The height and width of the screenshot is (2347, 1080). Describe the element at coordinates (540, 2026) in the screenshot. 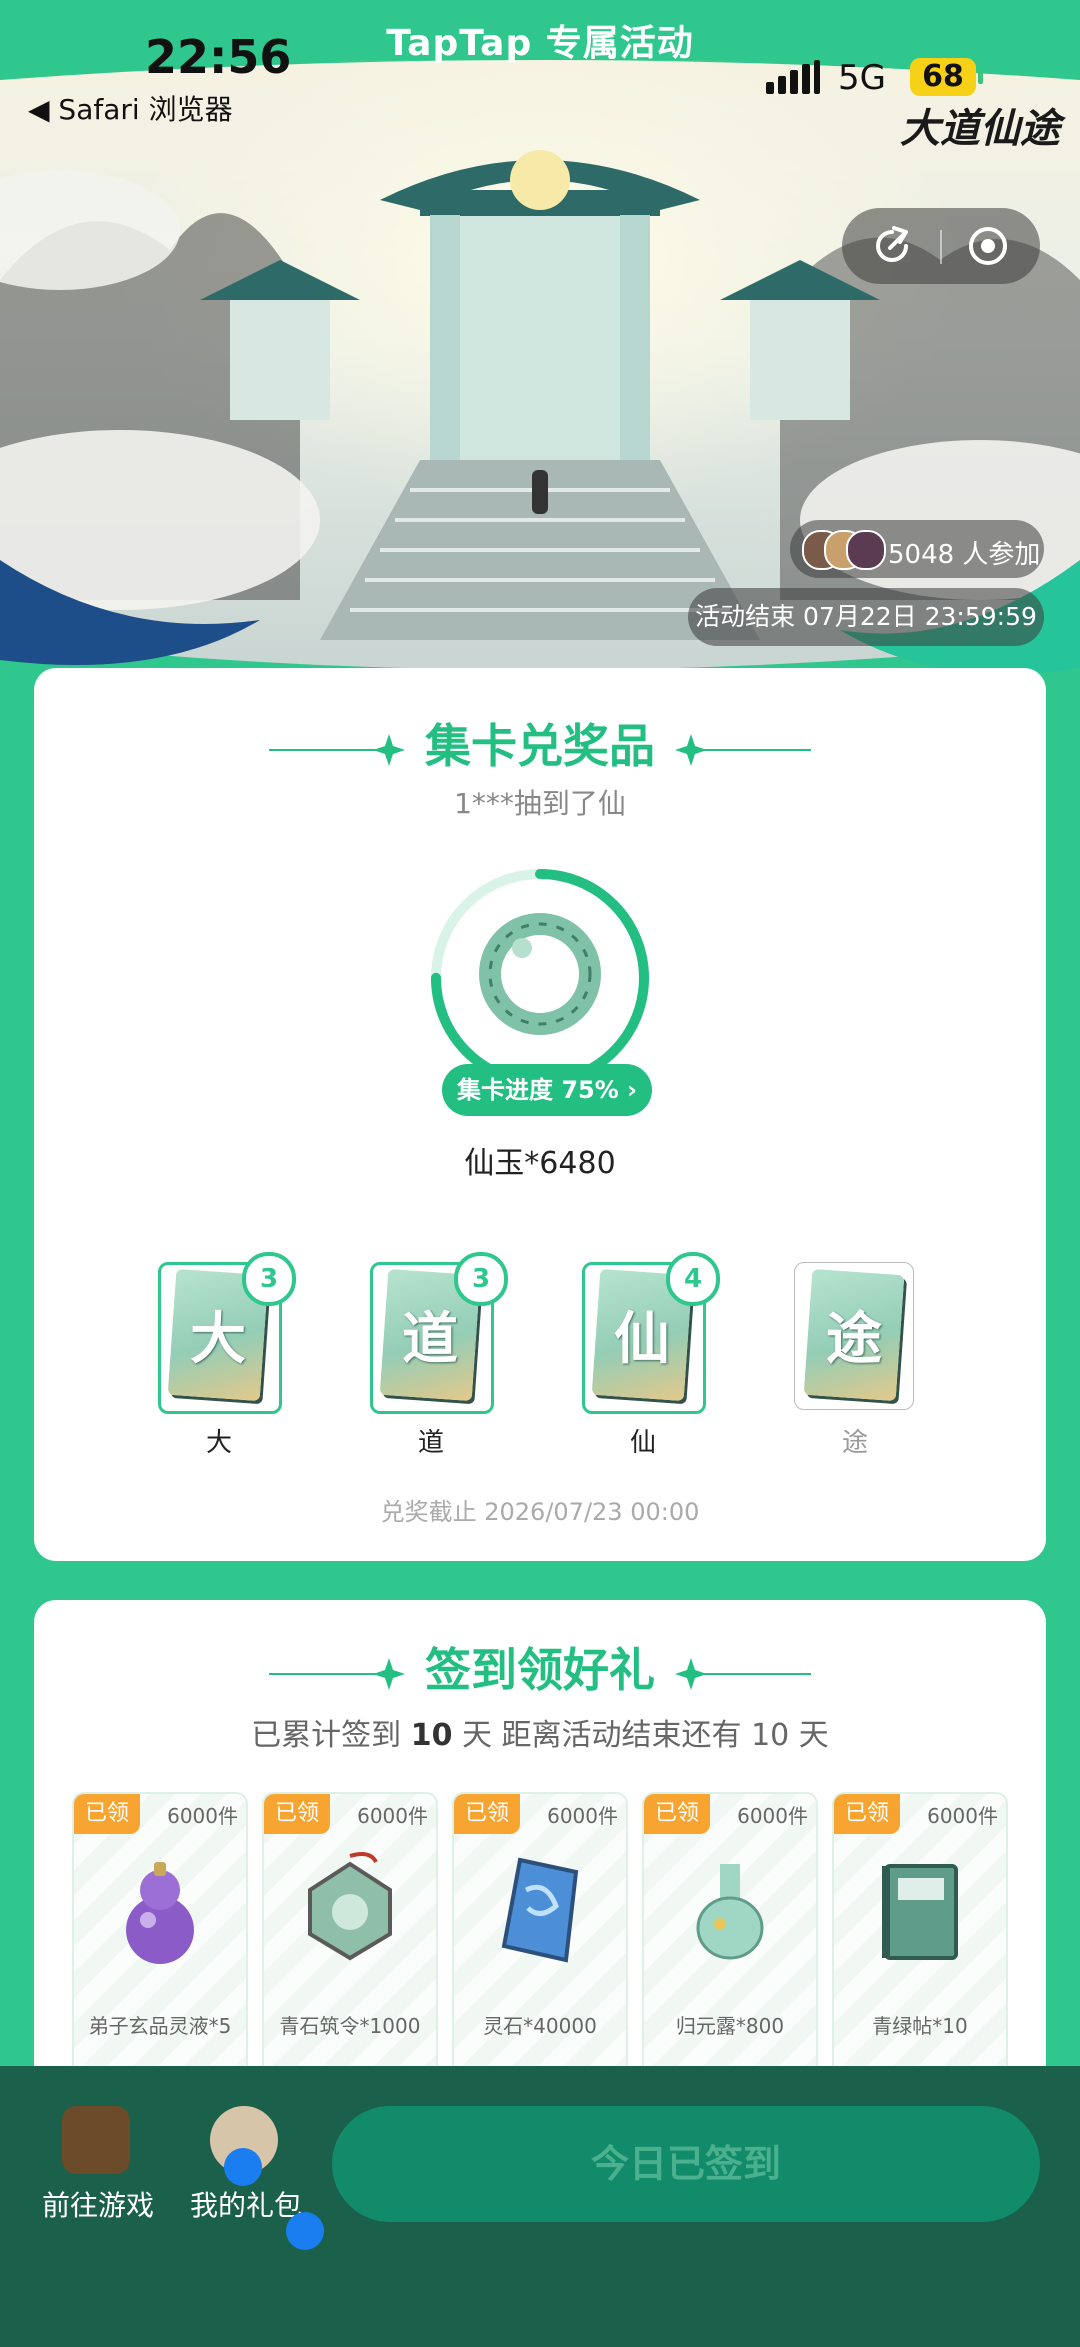

I see `reward-name: 灵石*40000` at that location.